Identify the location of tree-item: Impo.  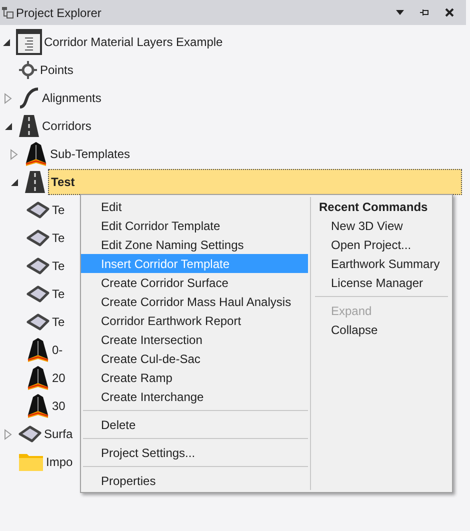
(61, 462).